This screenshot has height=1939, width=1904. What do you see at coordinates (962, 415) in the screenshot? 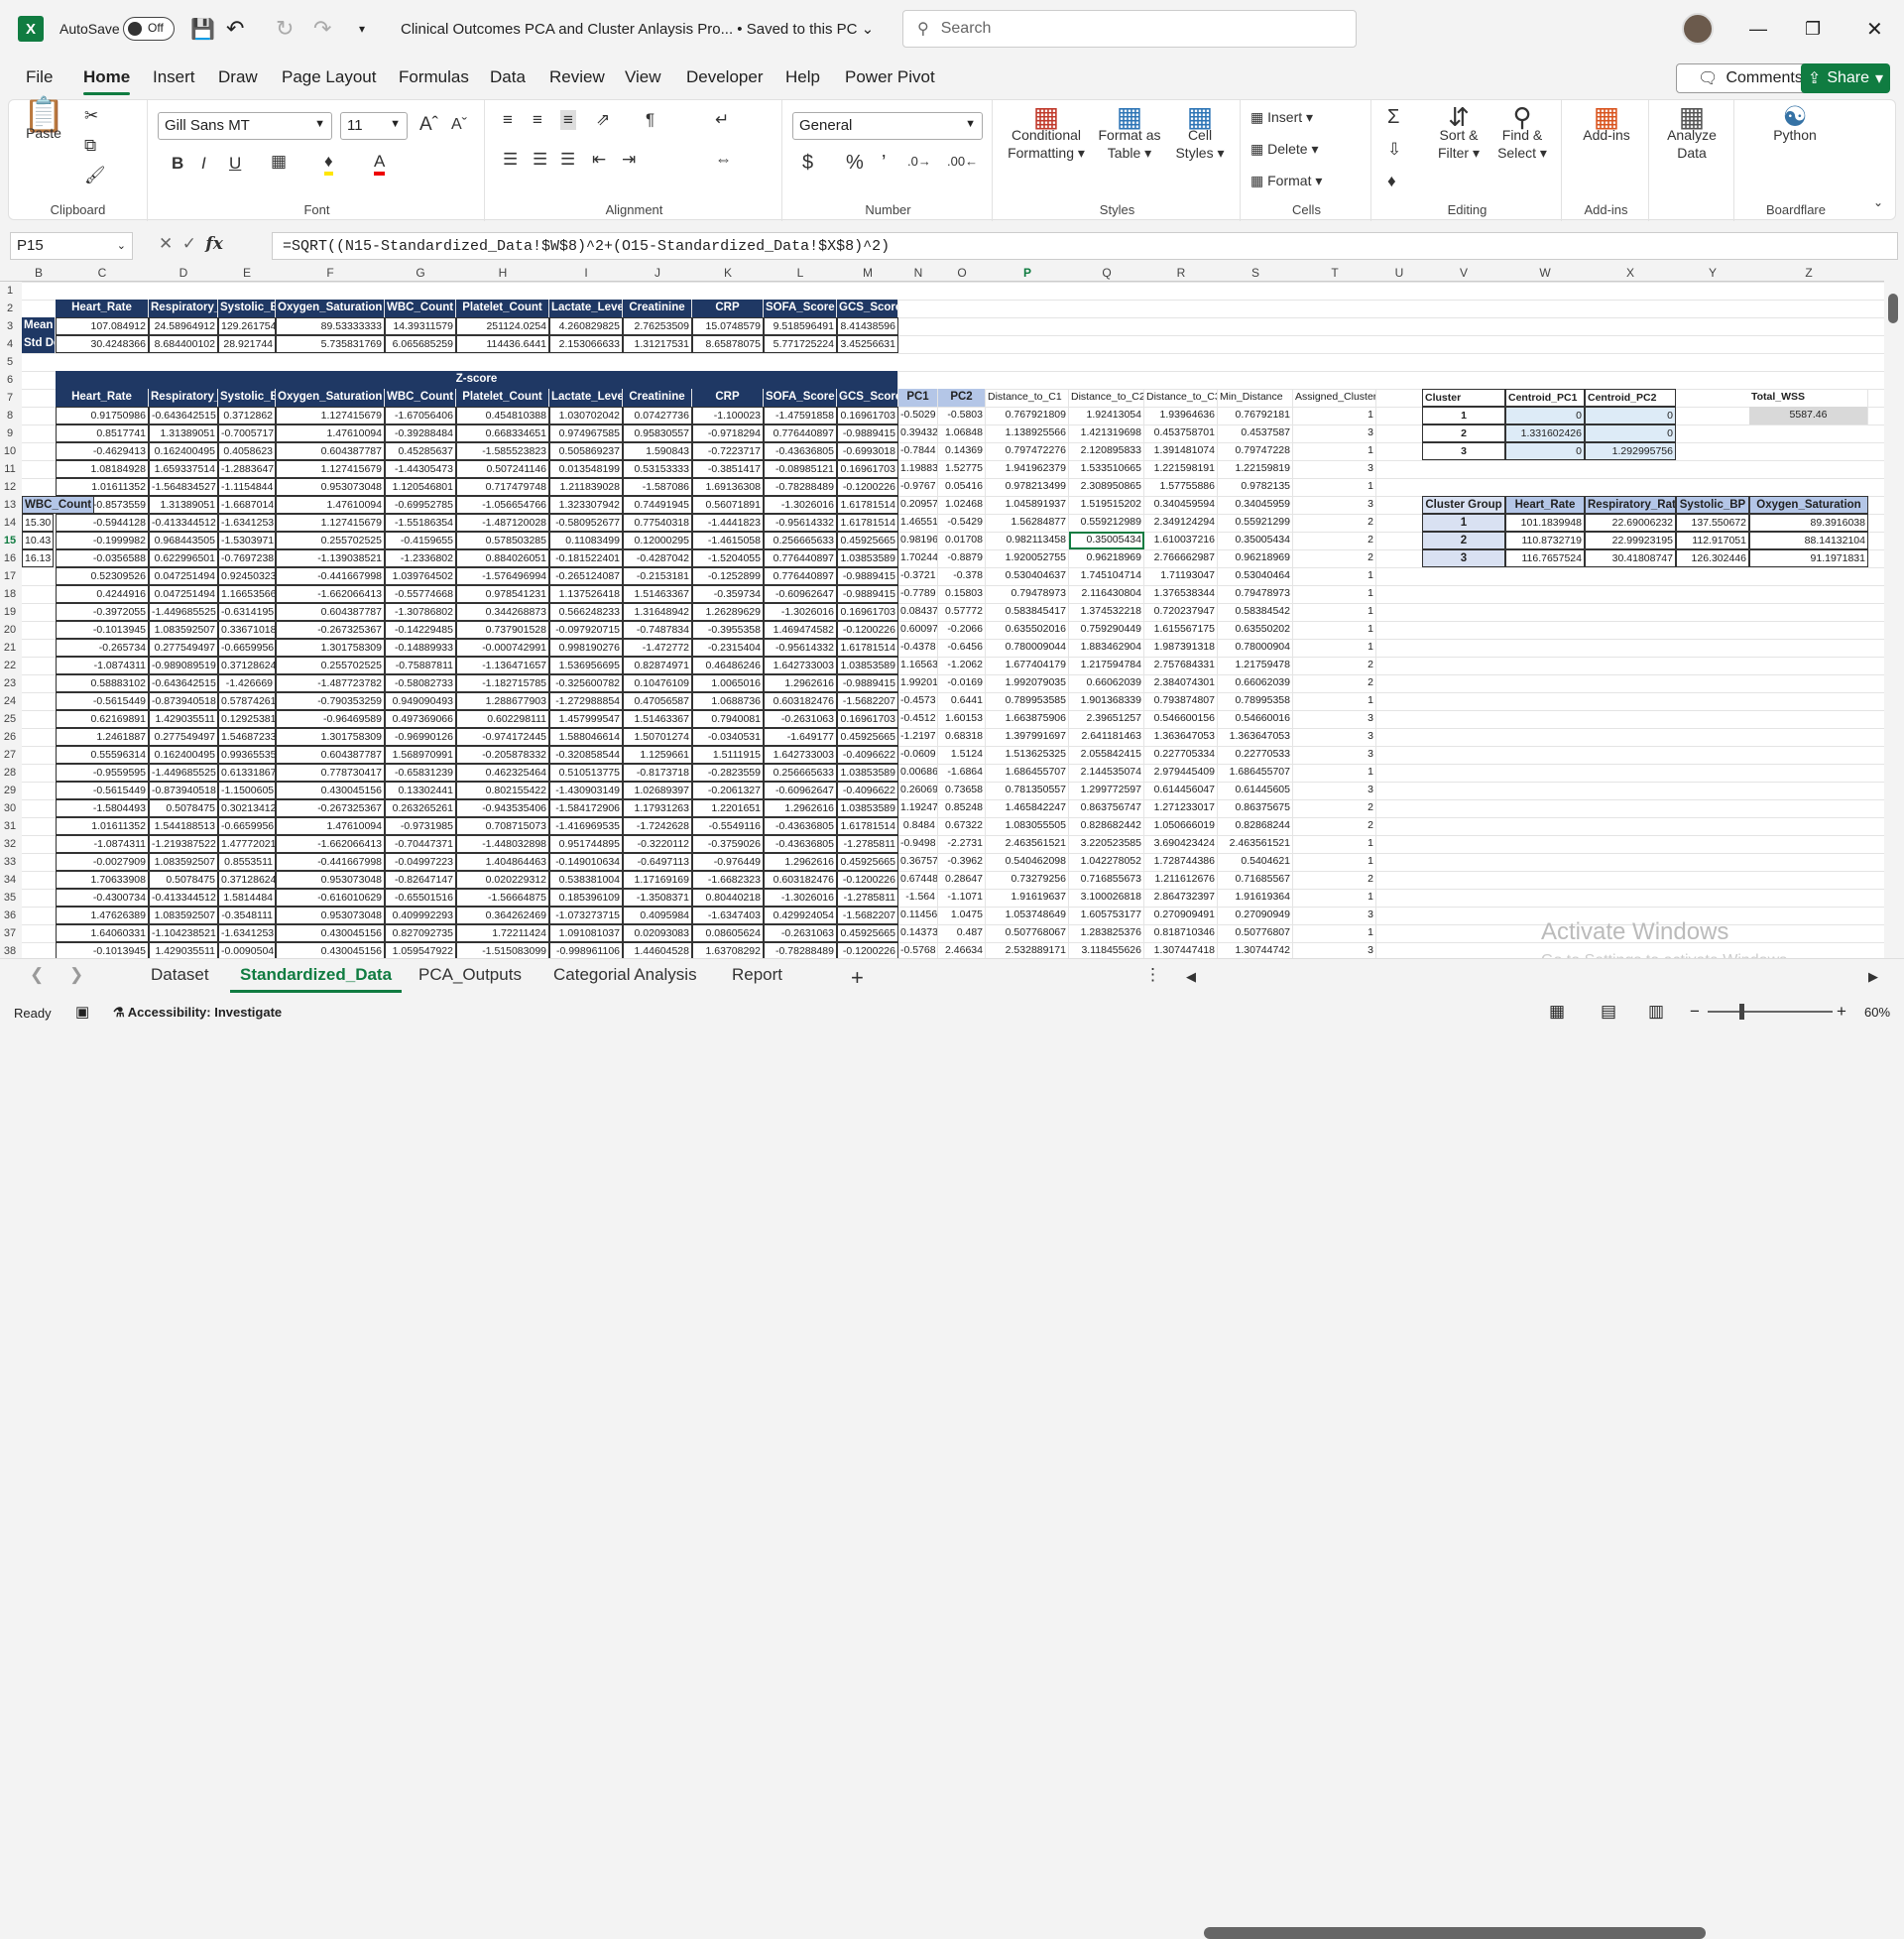
I see `zscore-cell: -0.5803` at bounding box center [962, 415].